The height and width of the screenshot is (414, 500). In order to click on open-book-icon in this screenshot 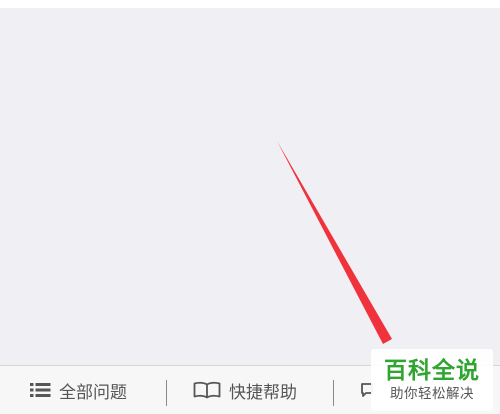, I will do `click(207, 390)`.